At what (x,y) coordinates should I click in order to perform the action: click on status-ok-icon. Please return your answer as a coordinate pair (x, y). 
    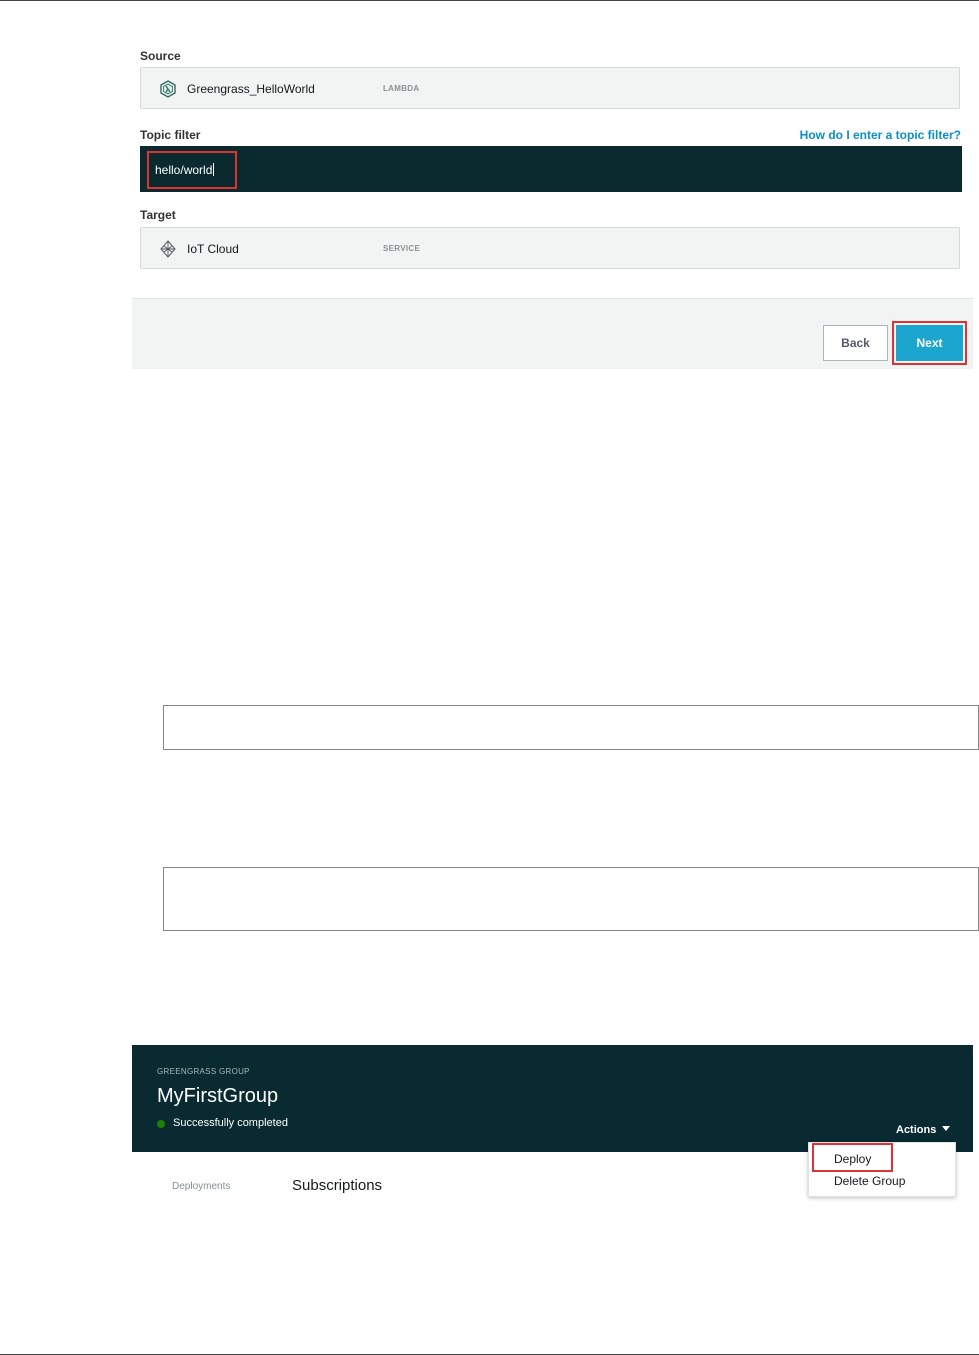
    Looking at the image, I should click on (161, 1124).